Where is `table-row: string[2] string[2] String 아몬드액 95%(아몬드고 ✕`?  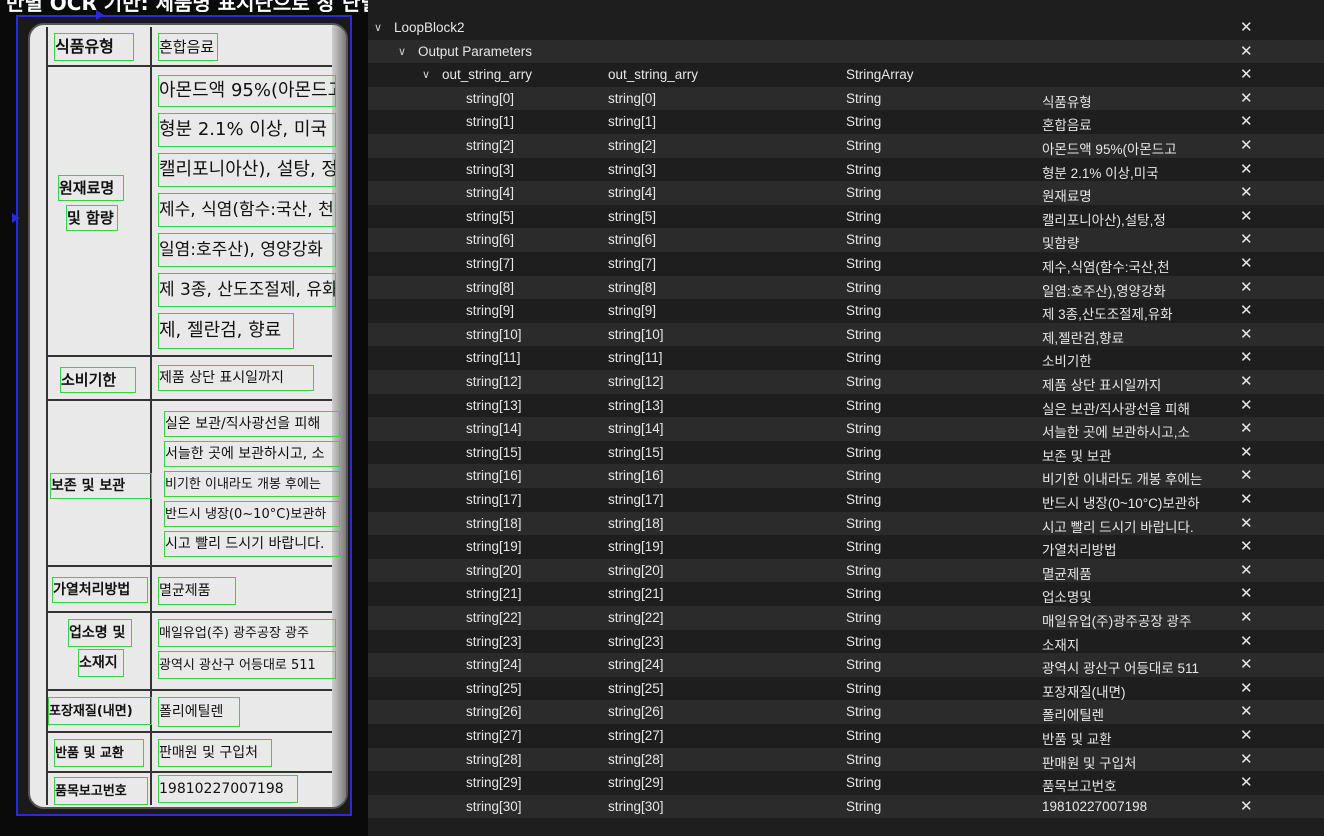 table-row: string[2] string[2] String 아몬드액 95%(아몬드고 ✕ is located at coordinates (846, 146).